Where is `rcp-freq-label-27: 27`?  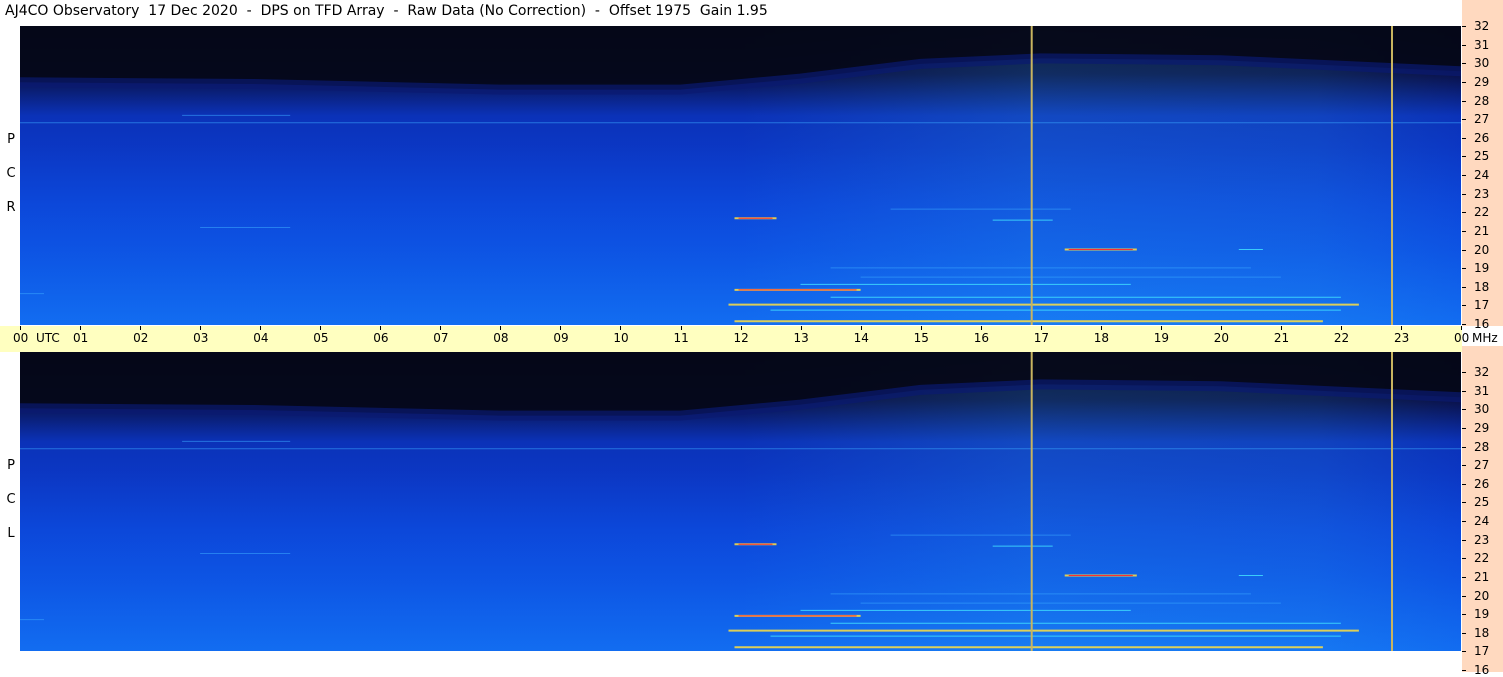 rcp-freq-label-27: 27 is located at coordinates (1482, 119).